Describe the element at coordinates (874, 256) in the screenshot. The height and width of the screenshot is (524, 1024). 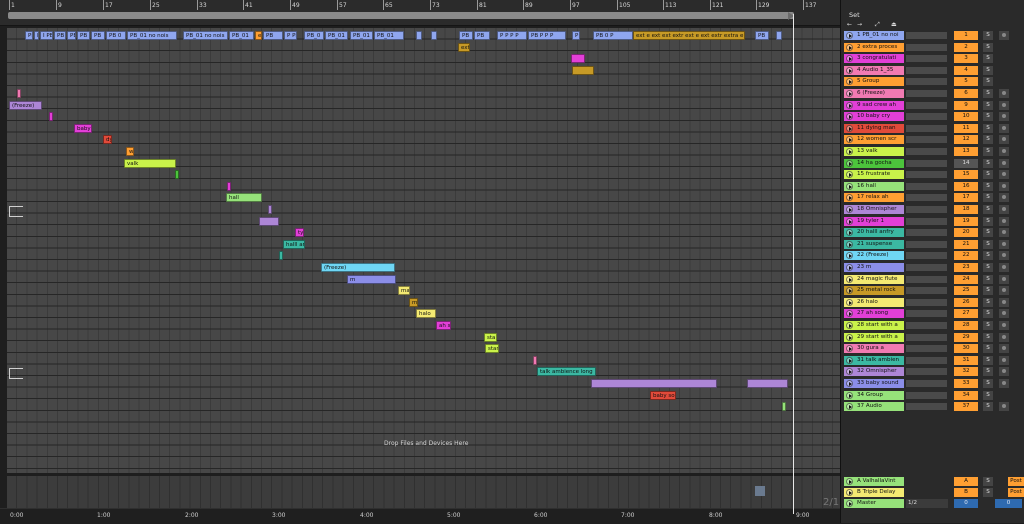
I see `track-name: 22 (Freeze)` at that location.